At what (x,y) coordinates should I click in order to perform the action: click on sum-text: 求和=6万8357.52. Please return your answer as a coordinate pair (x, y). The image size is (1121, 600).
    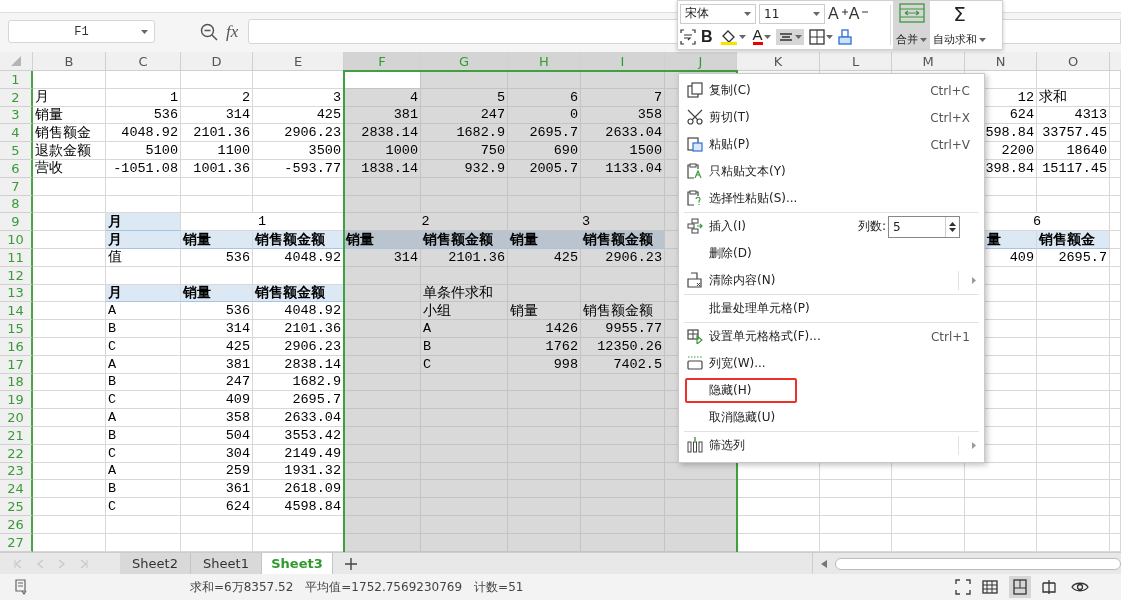
    Looking at the image, I should click on (242, 587).